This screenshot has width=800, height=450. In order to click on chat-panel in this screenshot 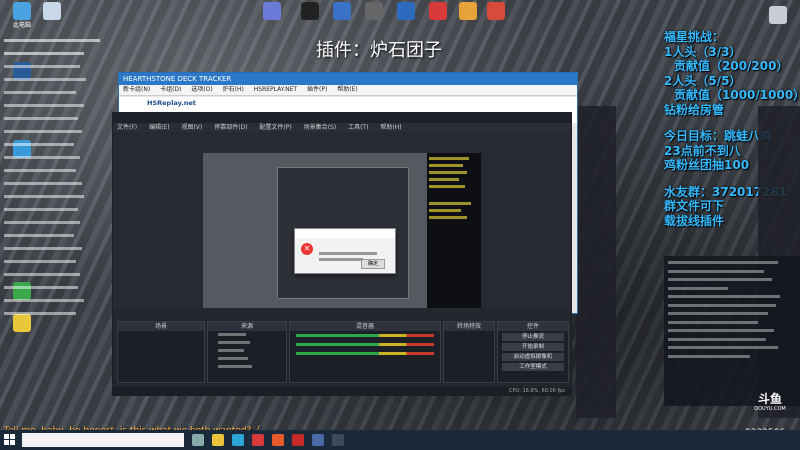, I will do `click(732, 331)`.